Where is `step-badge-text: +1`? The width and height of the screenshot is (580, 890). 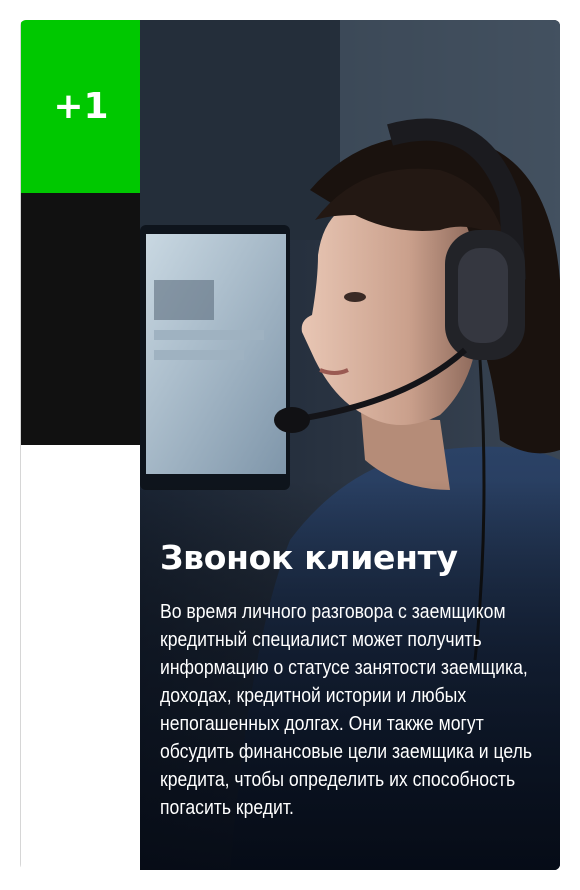 step-badge-text: +1 is located at coordinates (81, 106).